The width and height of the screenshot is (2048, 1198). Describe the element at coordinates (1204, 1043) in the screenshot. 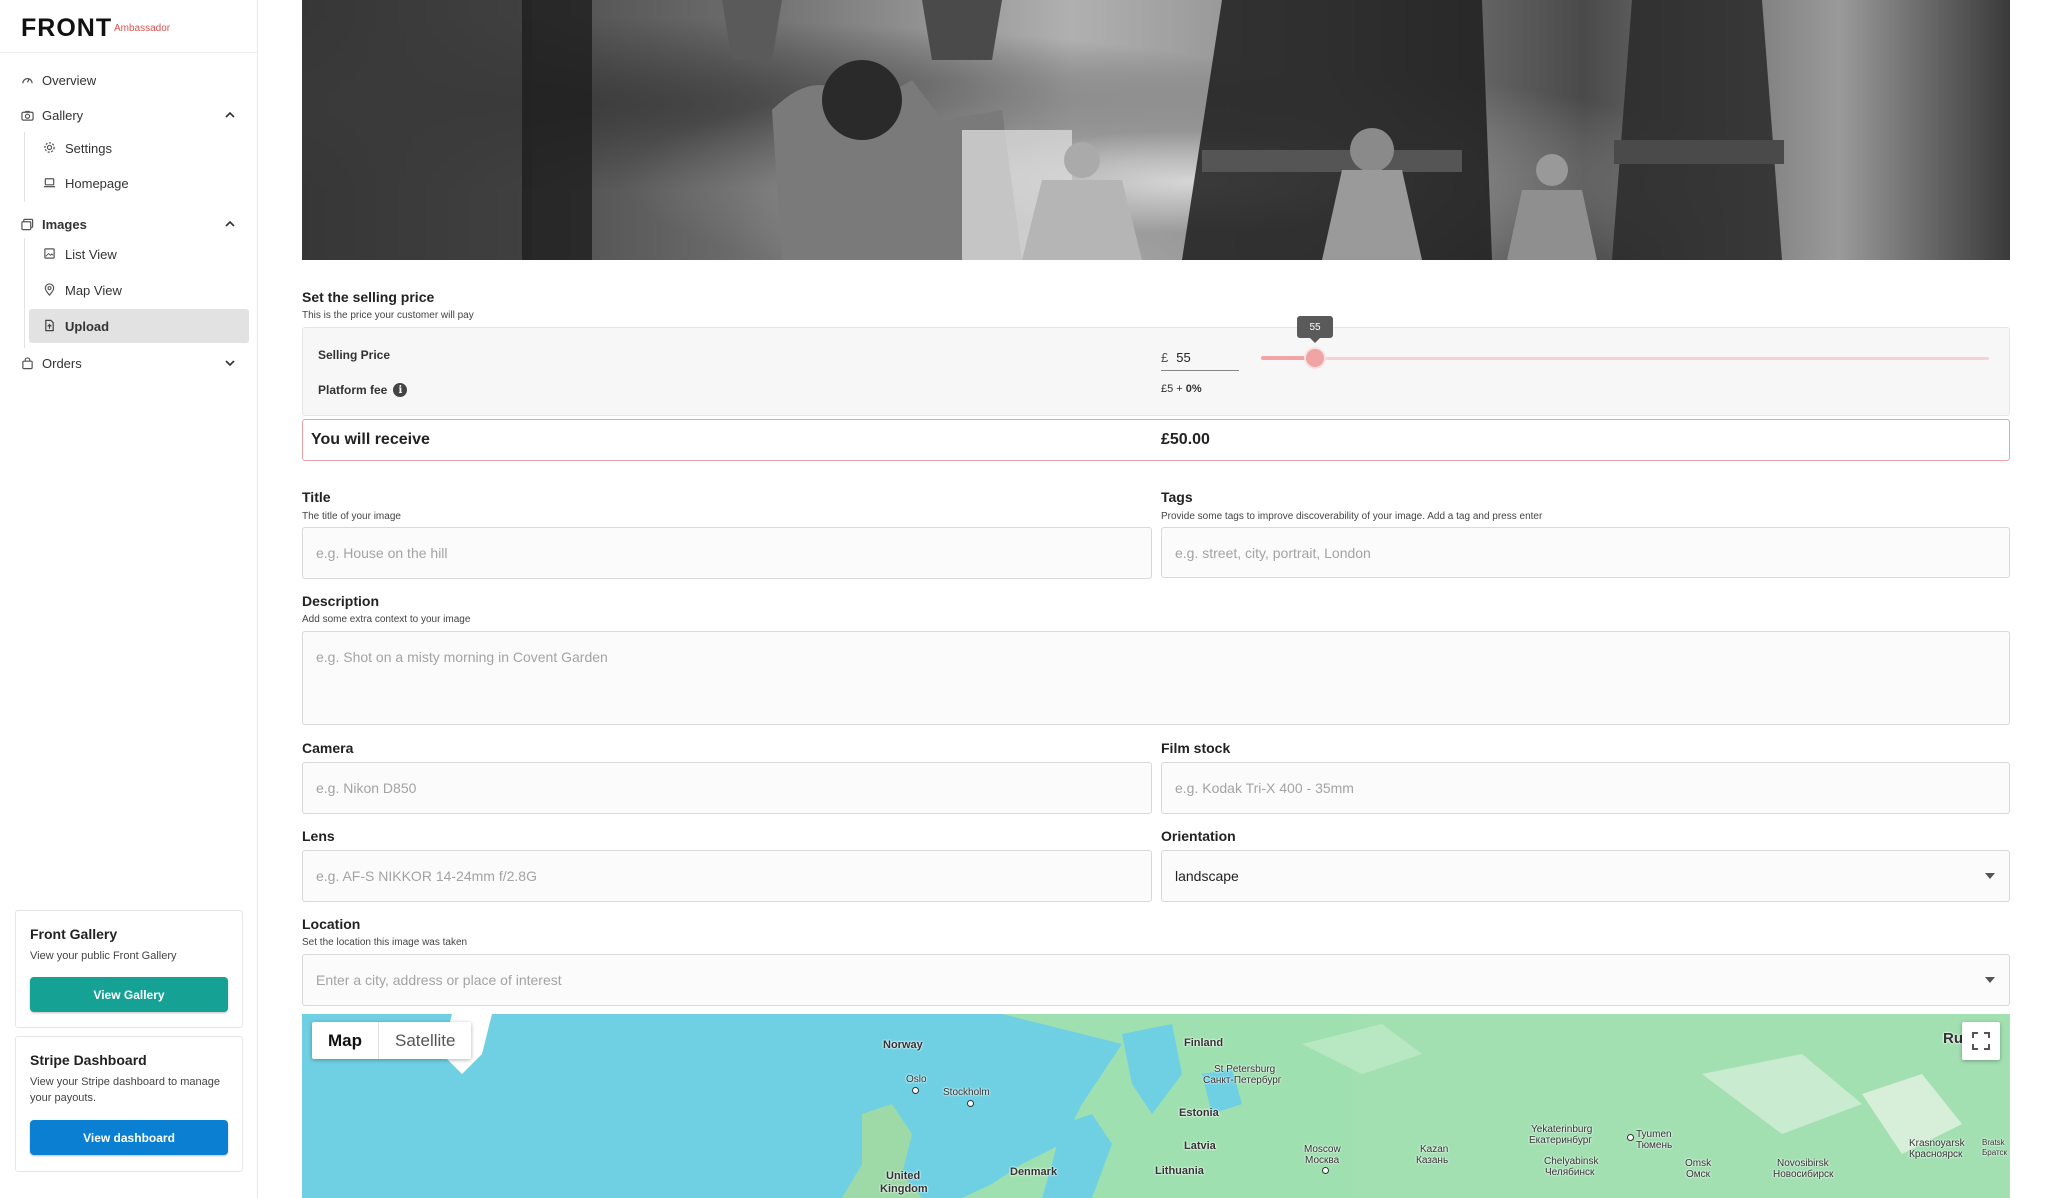

I see `map-label: Finland` at that location.